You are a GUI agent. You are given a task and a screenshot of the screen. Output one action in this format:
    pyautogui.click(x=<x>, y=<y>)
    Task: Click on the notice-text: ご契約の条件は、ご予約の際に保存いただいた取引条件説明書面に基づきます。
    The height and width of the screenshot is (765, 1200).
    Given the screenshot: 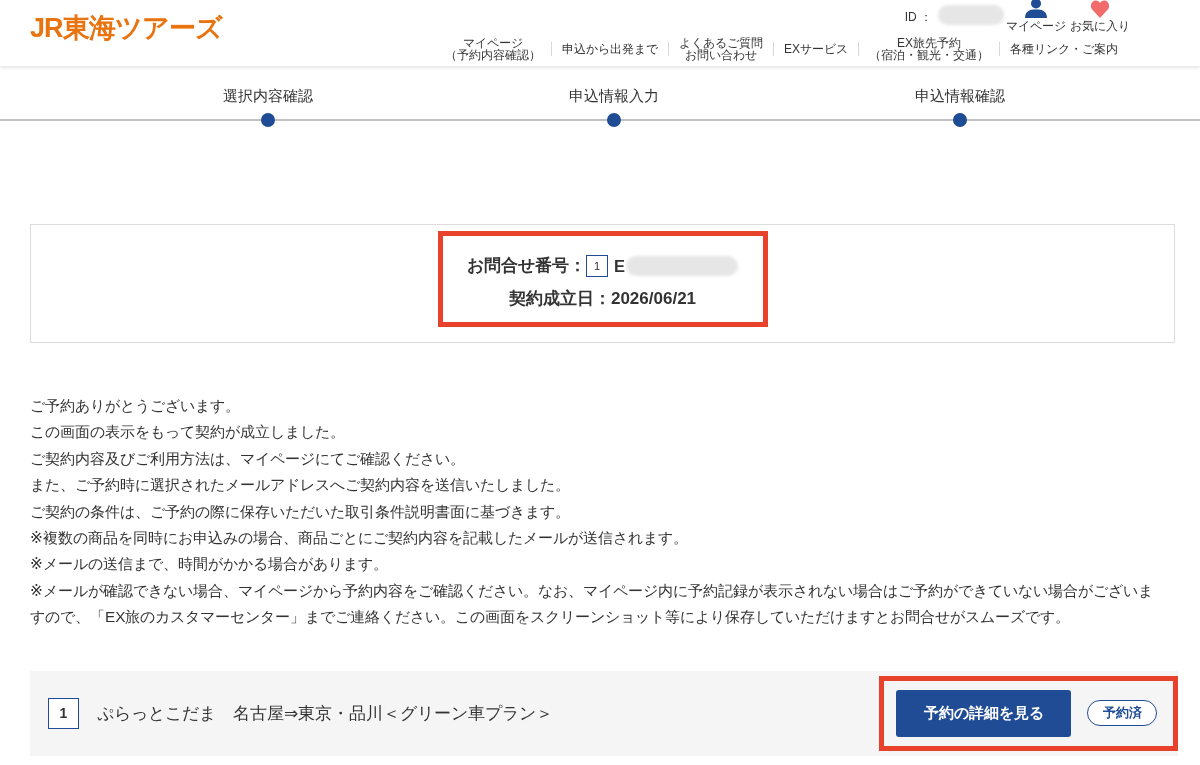 What is the action you would take?
    pyautogui.click(x=300, y=511)
    